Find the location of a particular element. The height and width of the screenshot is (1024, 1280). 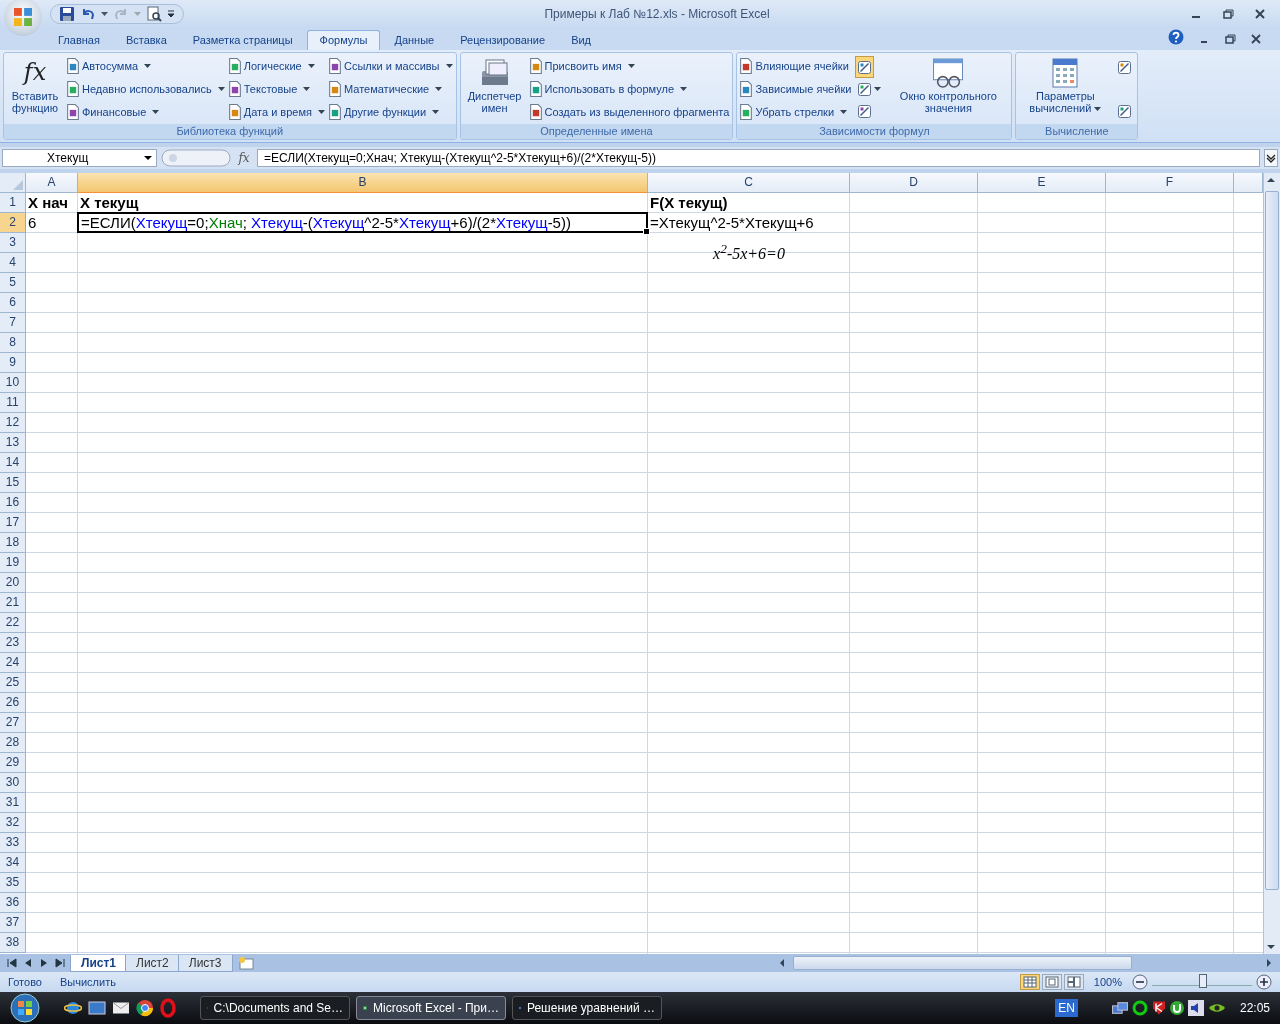

row-header: 26 is located at coordinates (13, 703).